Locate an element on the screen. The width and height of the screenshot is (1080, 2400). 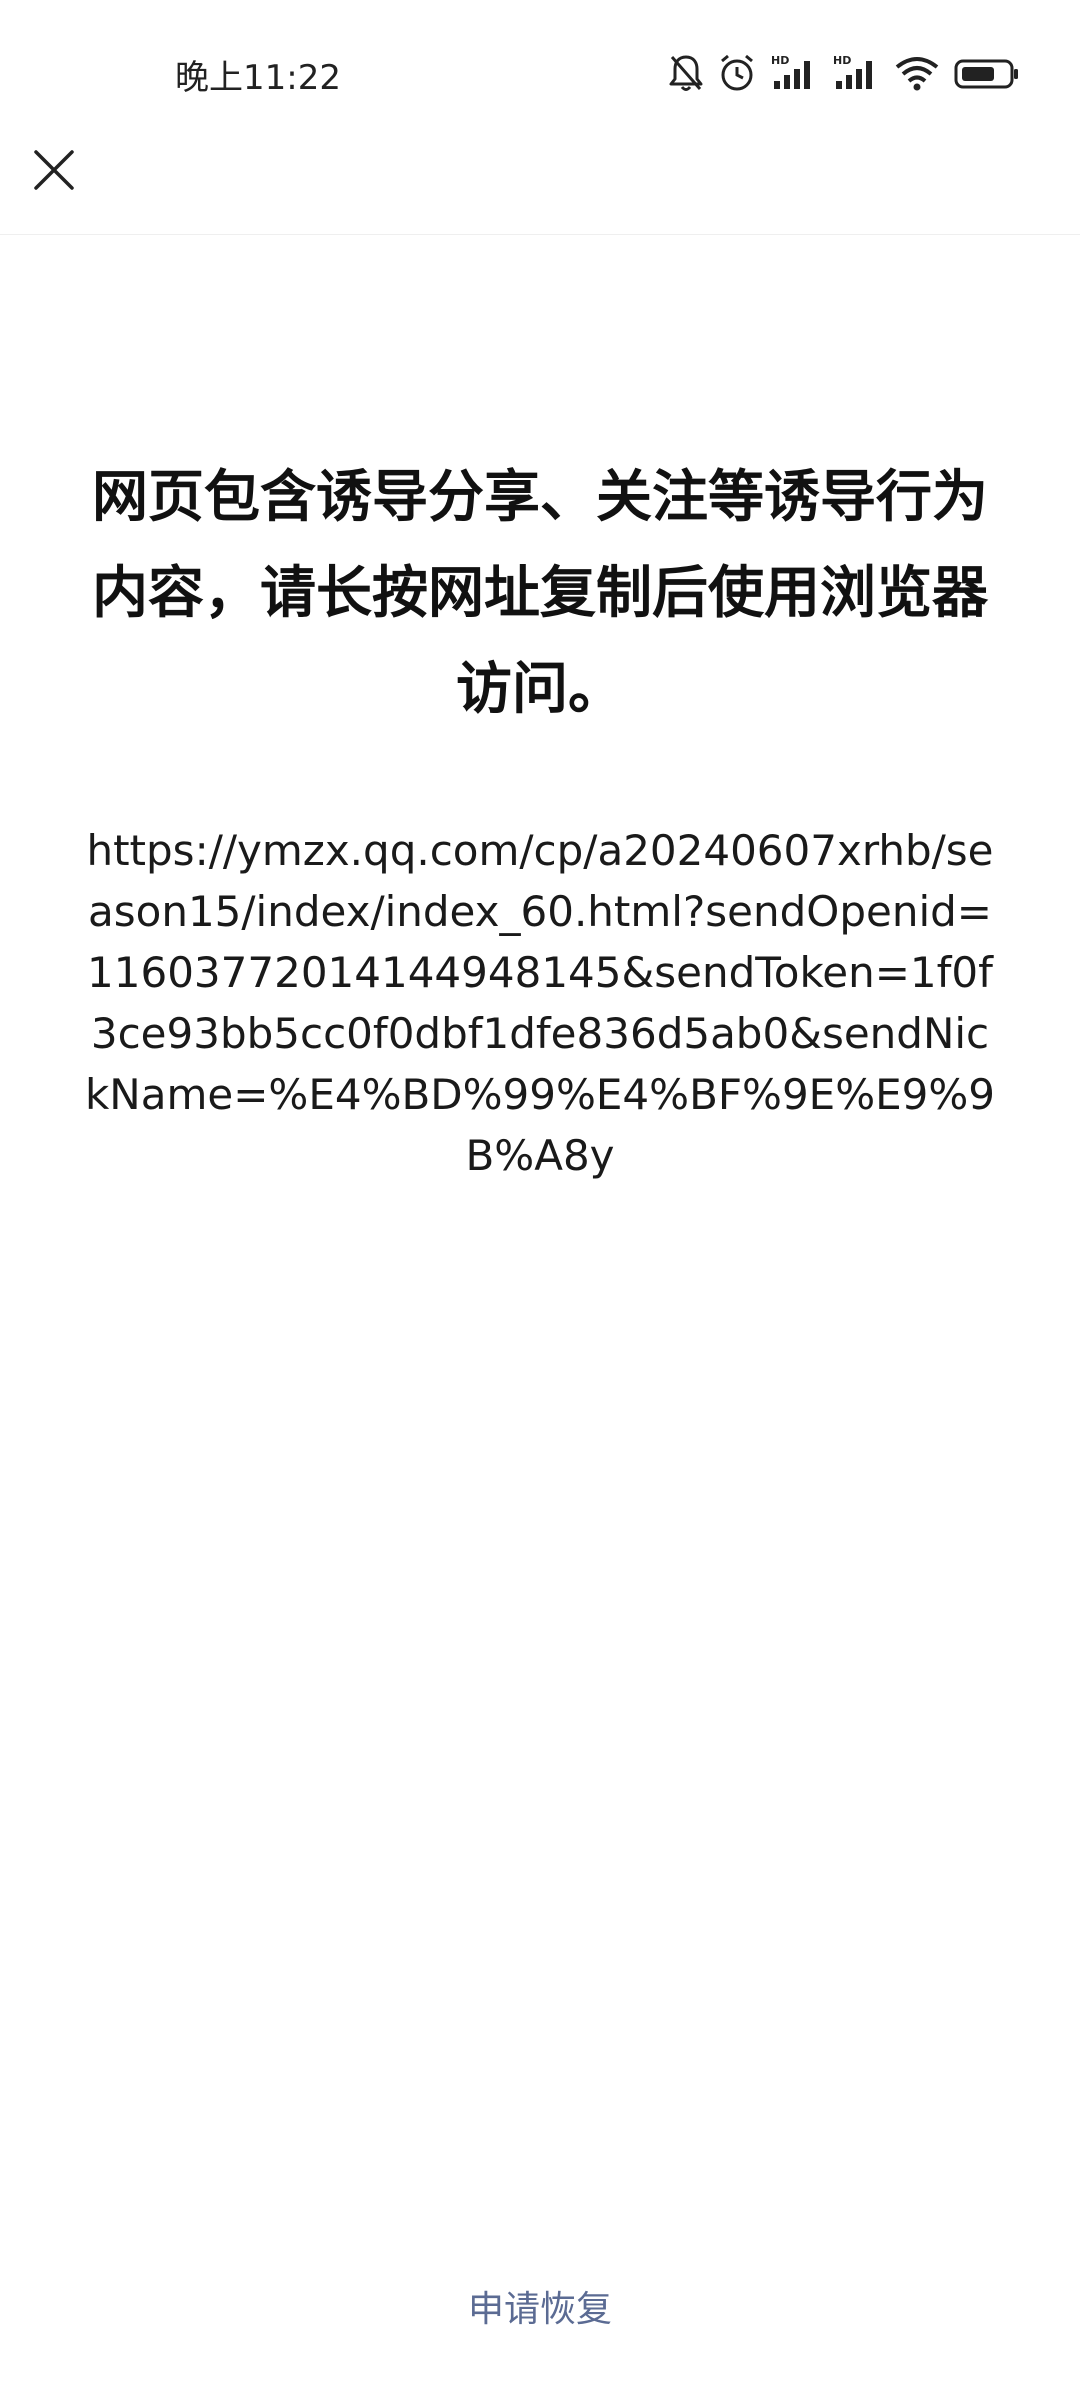
warning-message: 网页包含诱导分享、关注等诱导行为内容，请长按网址复制后使用浏览器访问。 is located at coordinates (540, 593).